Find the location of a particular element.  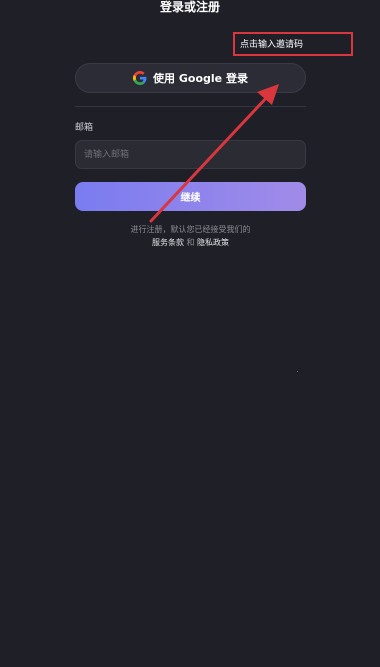

google-login-button: 使用 Google 登录 is located at coordinates (190, 78).